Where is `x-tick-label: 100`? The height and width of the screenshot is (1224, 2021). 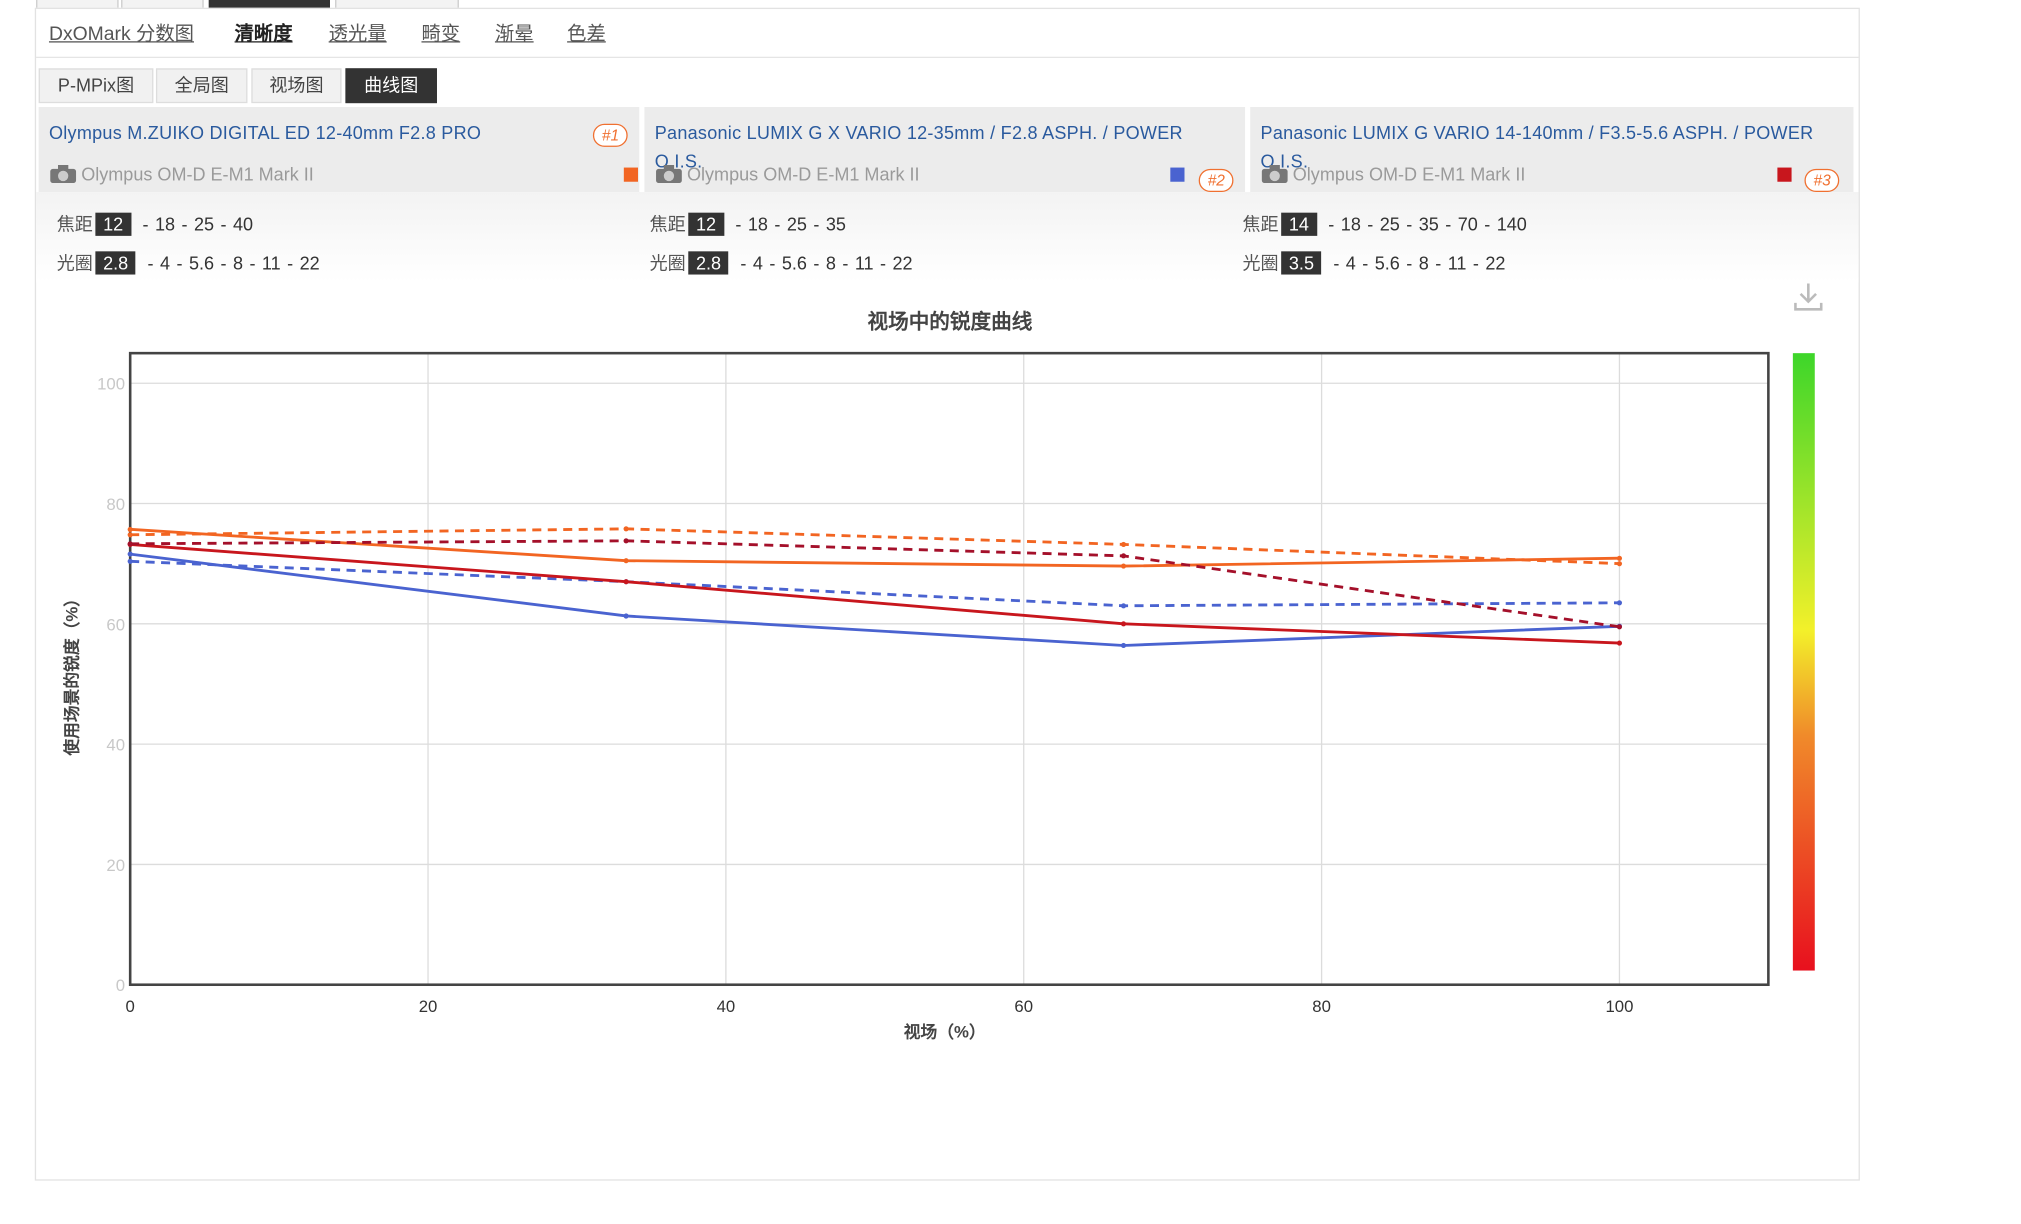
x-tick-label: 100 is located at coordinates (1619, 1006).